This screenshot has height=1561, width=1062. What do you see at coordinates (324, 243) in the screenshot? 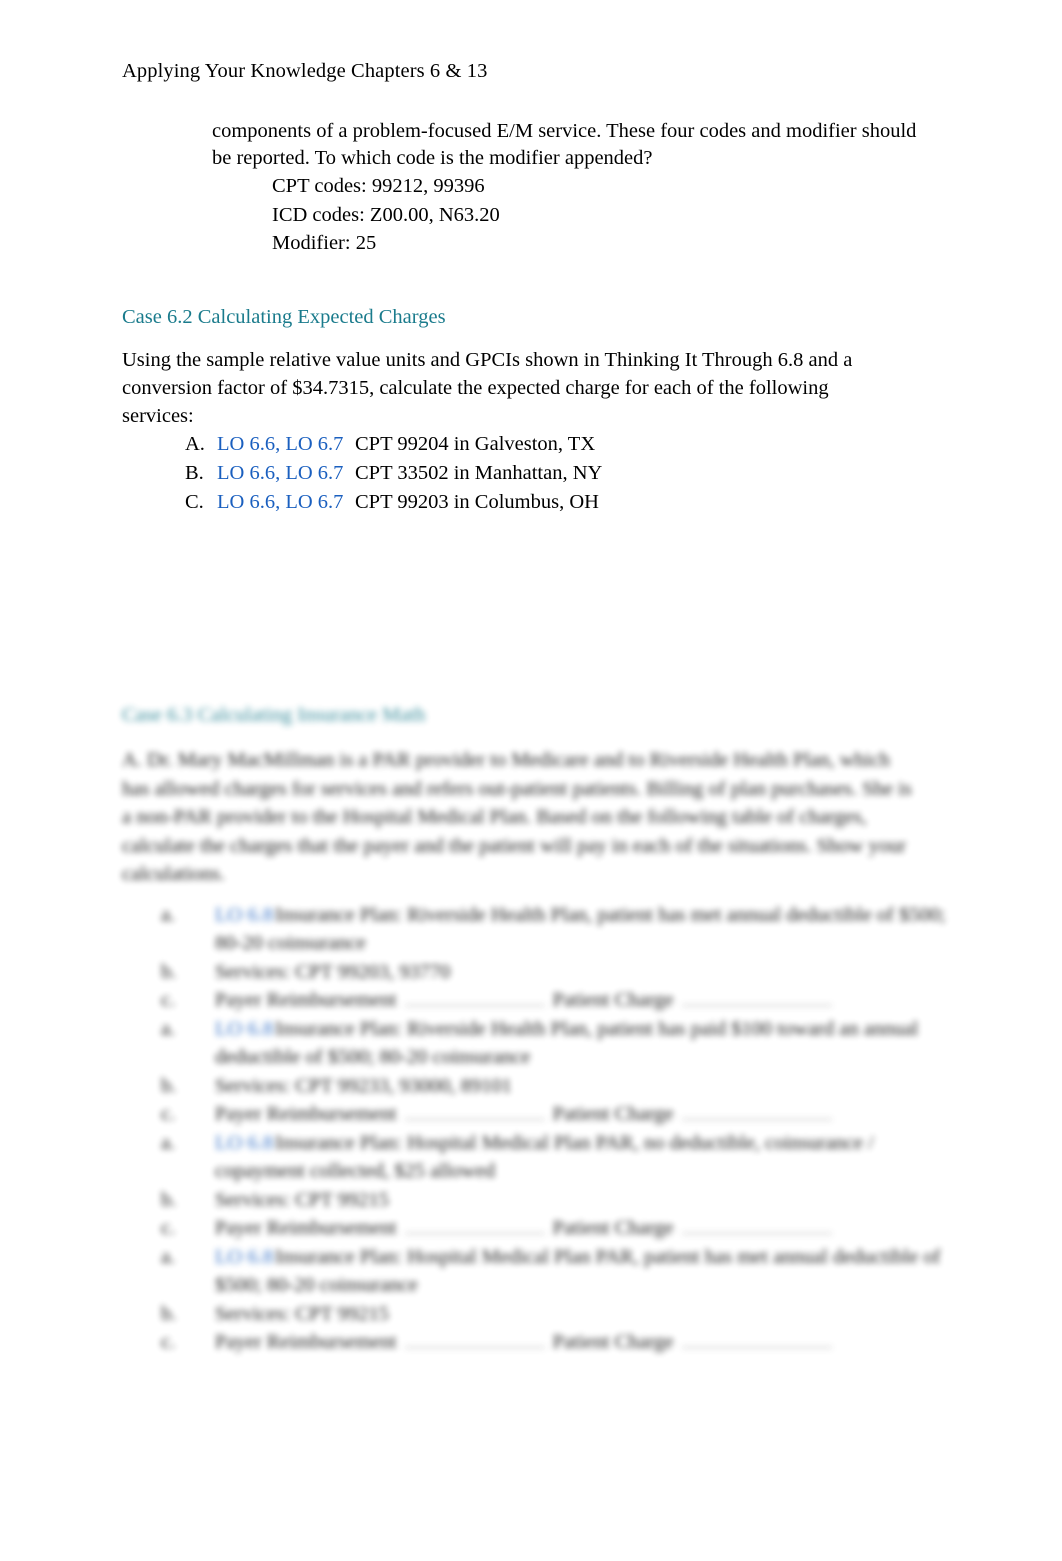
I see `answer-line-modifier: Modifier: 25` at bounding box center [324, 243].